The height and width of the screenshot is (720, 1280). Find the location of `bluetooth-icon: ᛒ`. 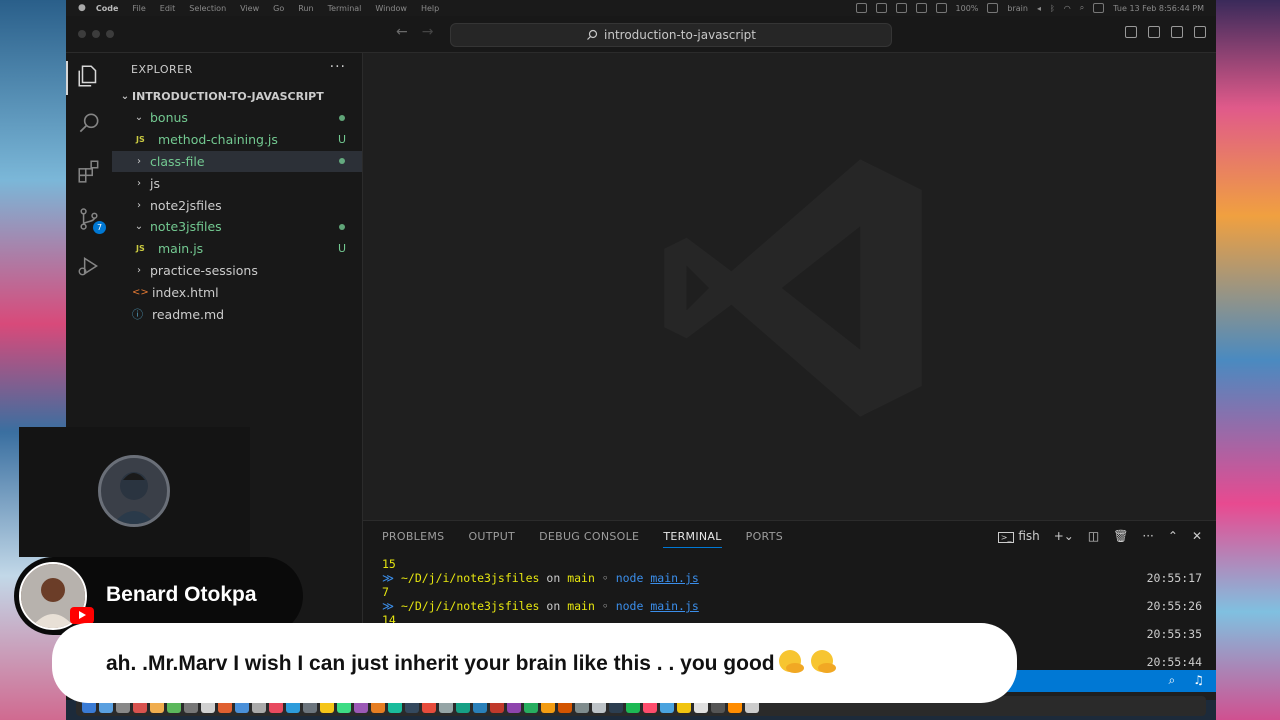

bluetooth-icon: ᛒ is located at coordinates (1052, 8).